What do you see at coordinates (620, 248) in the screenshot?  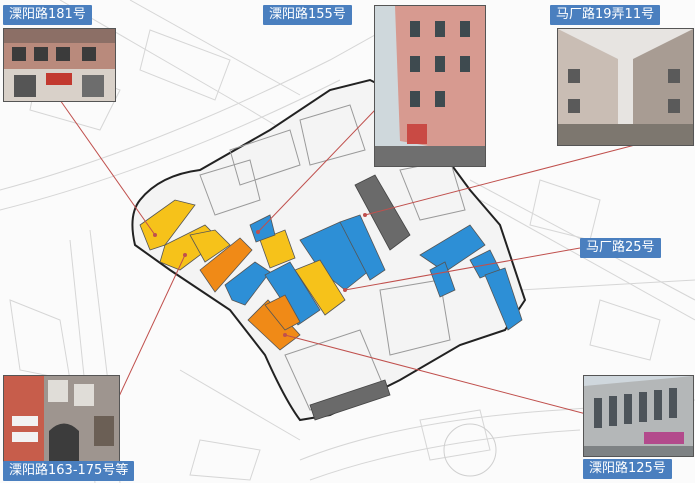 I see `label-machang-25: 马厂路25号` at bounding box center [620, 248].